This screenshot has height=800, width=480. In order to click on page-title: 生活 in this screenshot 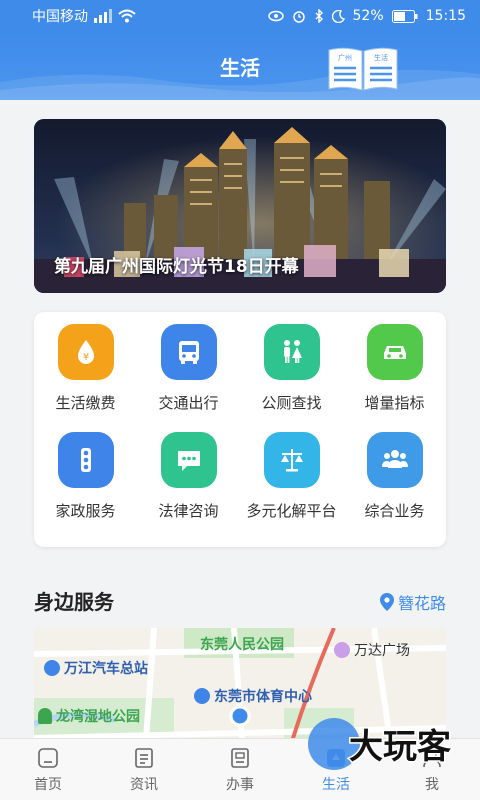, I will do `click(240, 68)`.